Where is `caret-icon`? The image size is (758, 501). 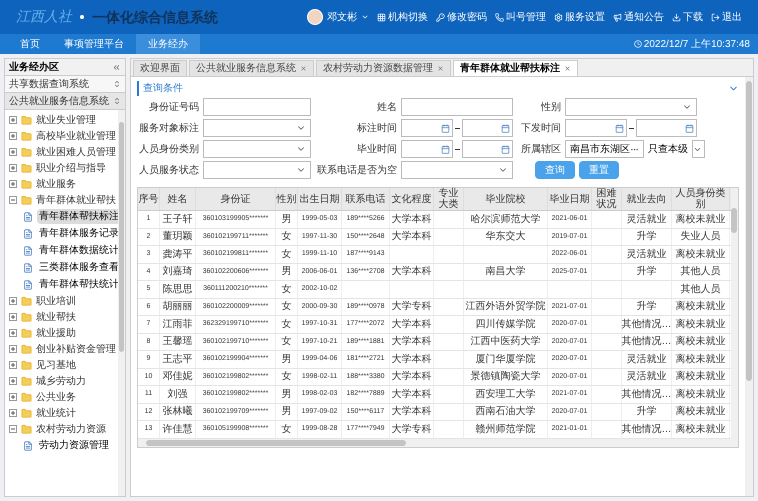
caret-icon is located at coordinates (365, 17).